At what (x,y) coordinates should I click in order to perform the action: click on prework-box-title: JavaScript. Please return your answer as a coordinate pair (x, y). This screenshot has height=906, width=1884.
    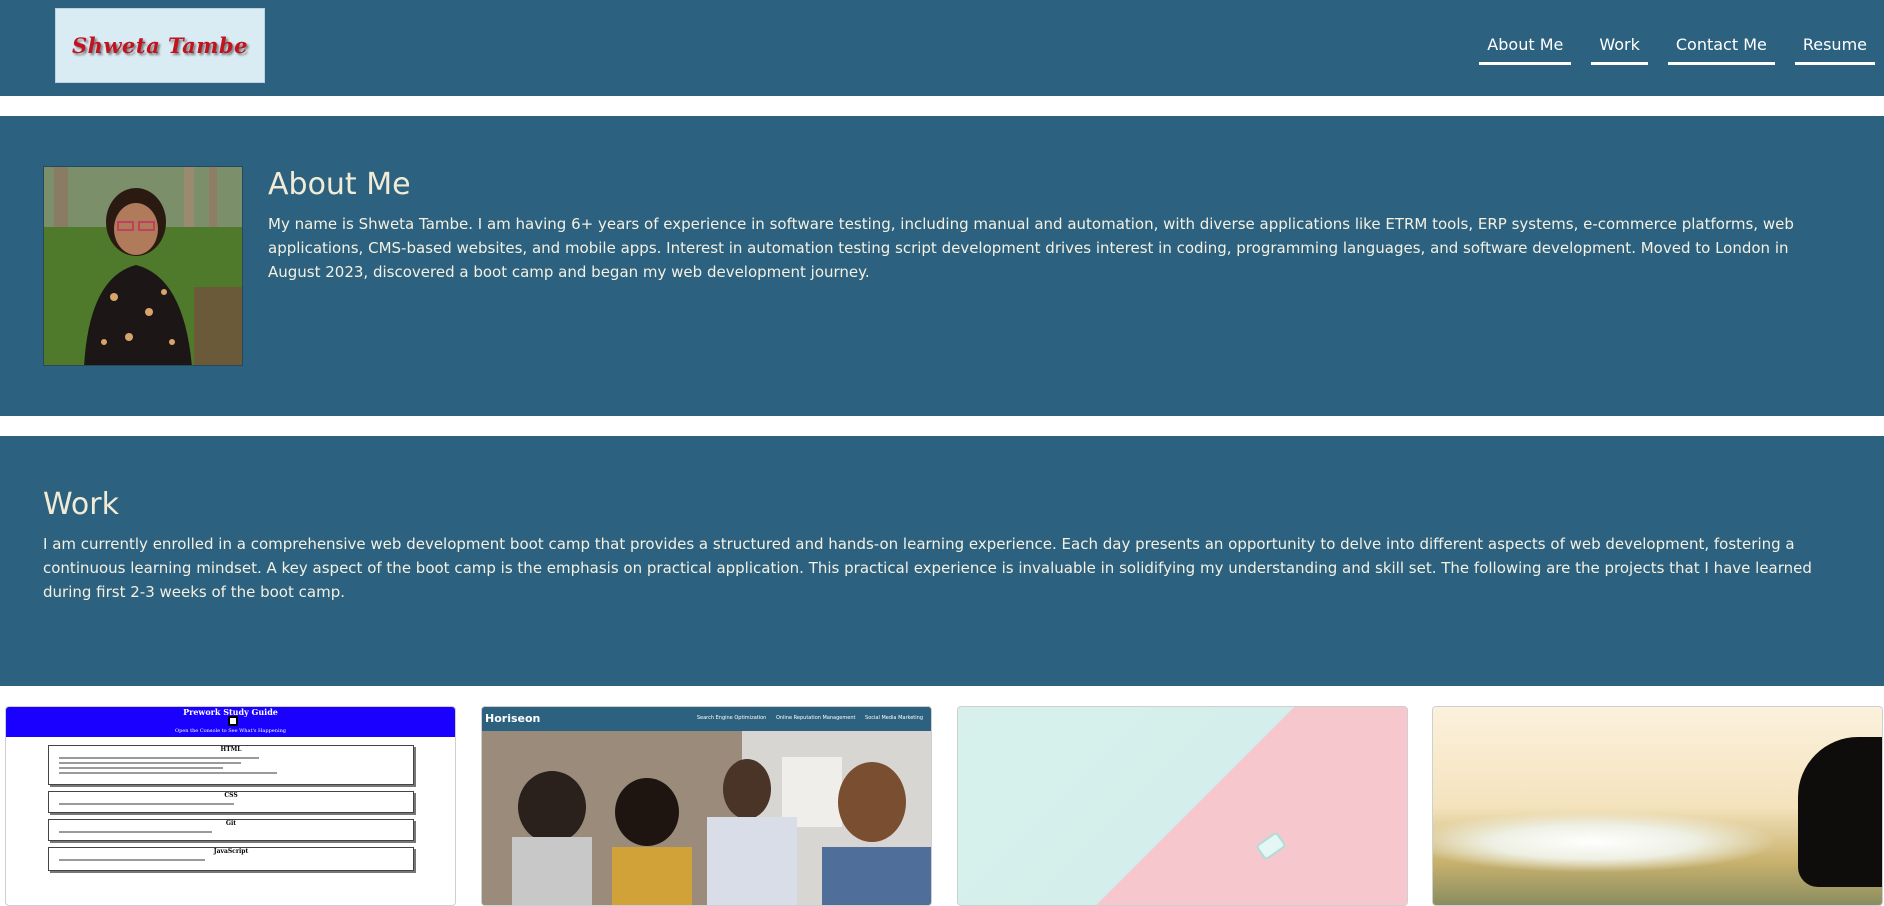
    Looking at the image, I should click on (231, 851).